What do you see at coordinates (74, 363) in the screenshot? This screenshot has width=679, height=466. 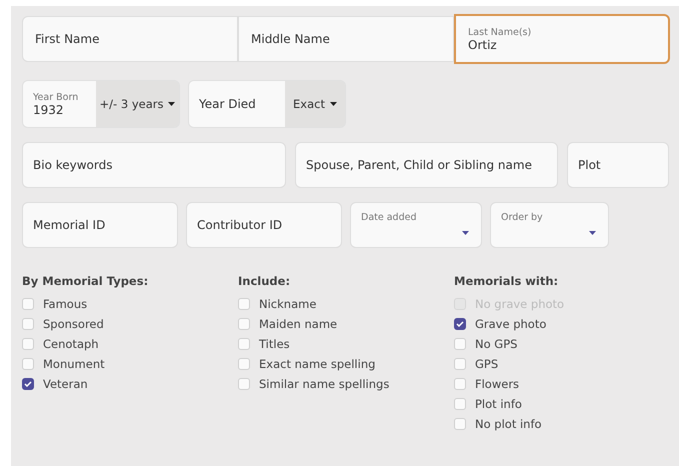 I see `checkbox-label: Monument` at bounding box center [74, 363].